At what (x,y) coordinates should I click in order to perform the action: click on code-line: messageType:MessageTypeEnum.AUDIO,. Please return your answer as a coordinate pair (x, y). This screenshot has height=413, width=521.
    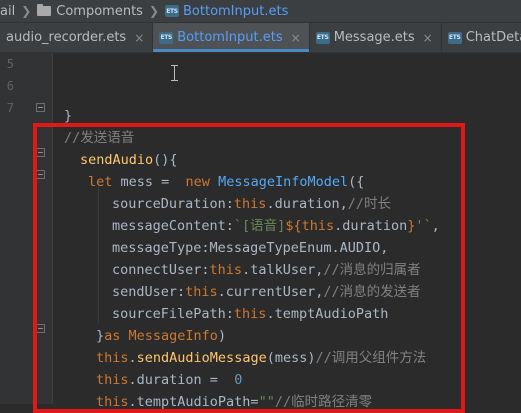
    Looking at the image, I should click on (250, 248).